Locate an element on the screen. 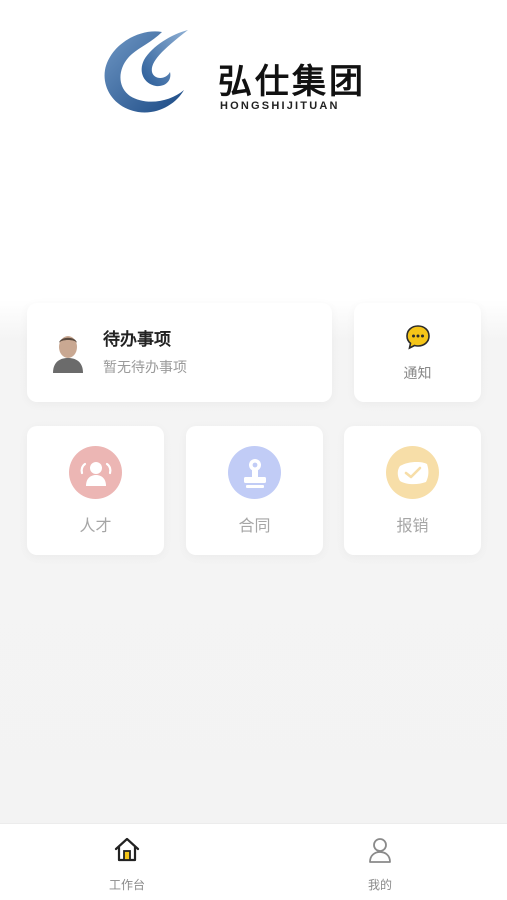 This screenshot has height=900, width=507. home-icon is located at coordinates (127, 849).